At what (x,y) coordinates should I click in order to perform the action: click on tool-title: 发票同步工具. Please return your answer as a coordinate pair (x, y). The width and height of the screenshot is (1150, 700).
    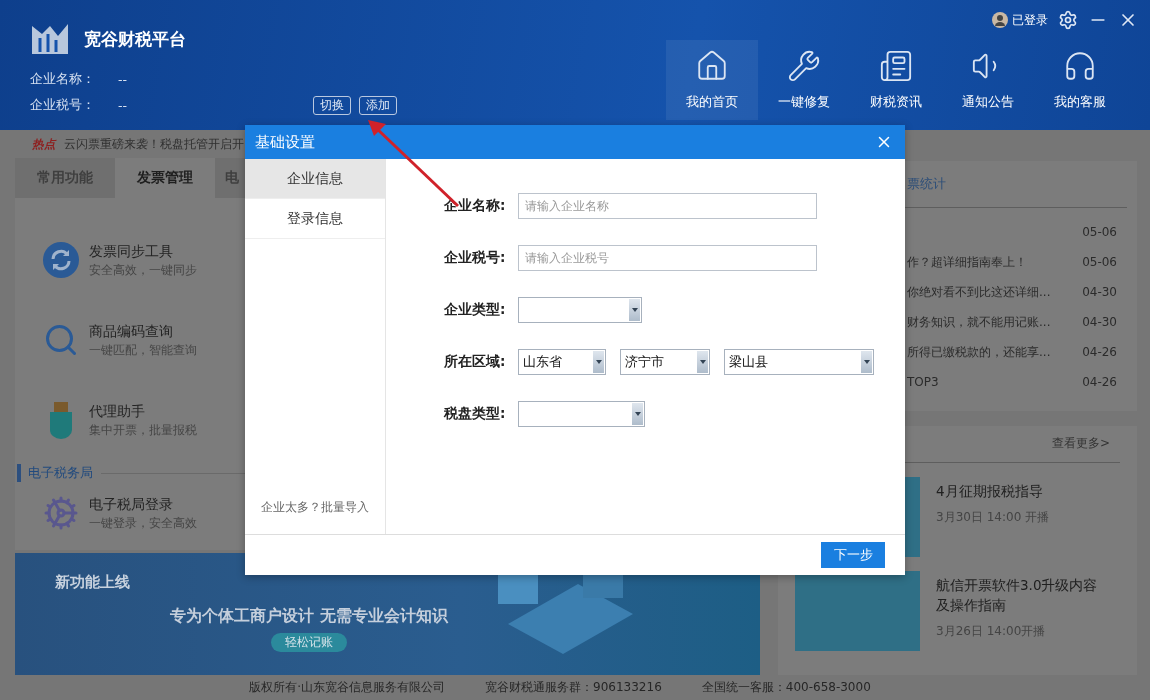
    Looking at the image, I should click on (143, 251).